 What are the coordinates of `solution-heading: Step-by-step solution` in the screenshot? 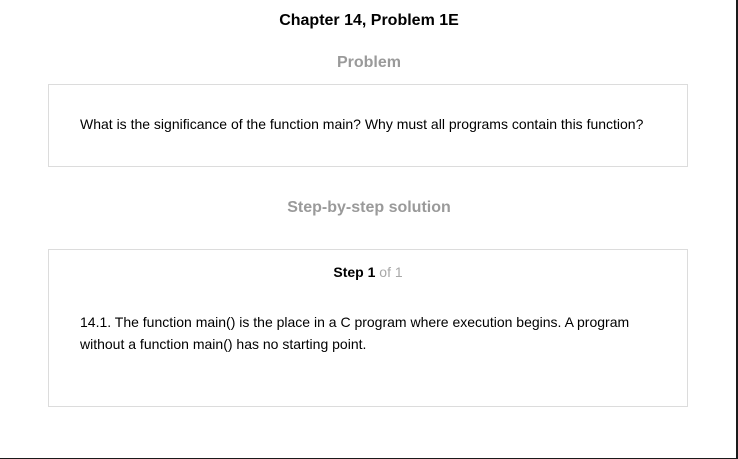 It's located at (369, 207).